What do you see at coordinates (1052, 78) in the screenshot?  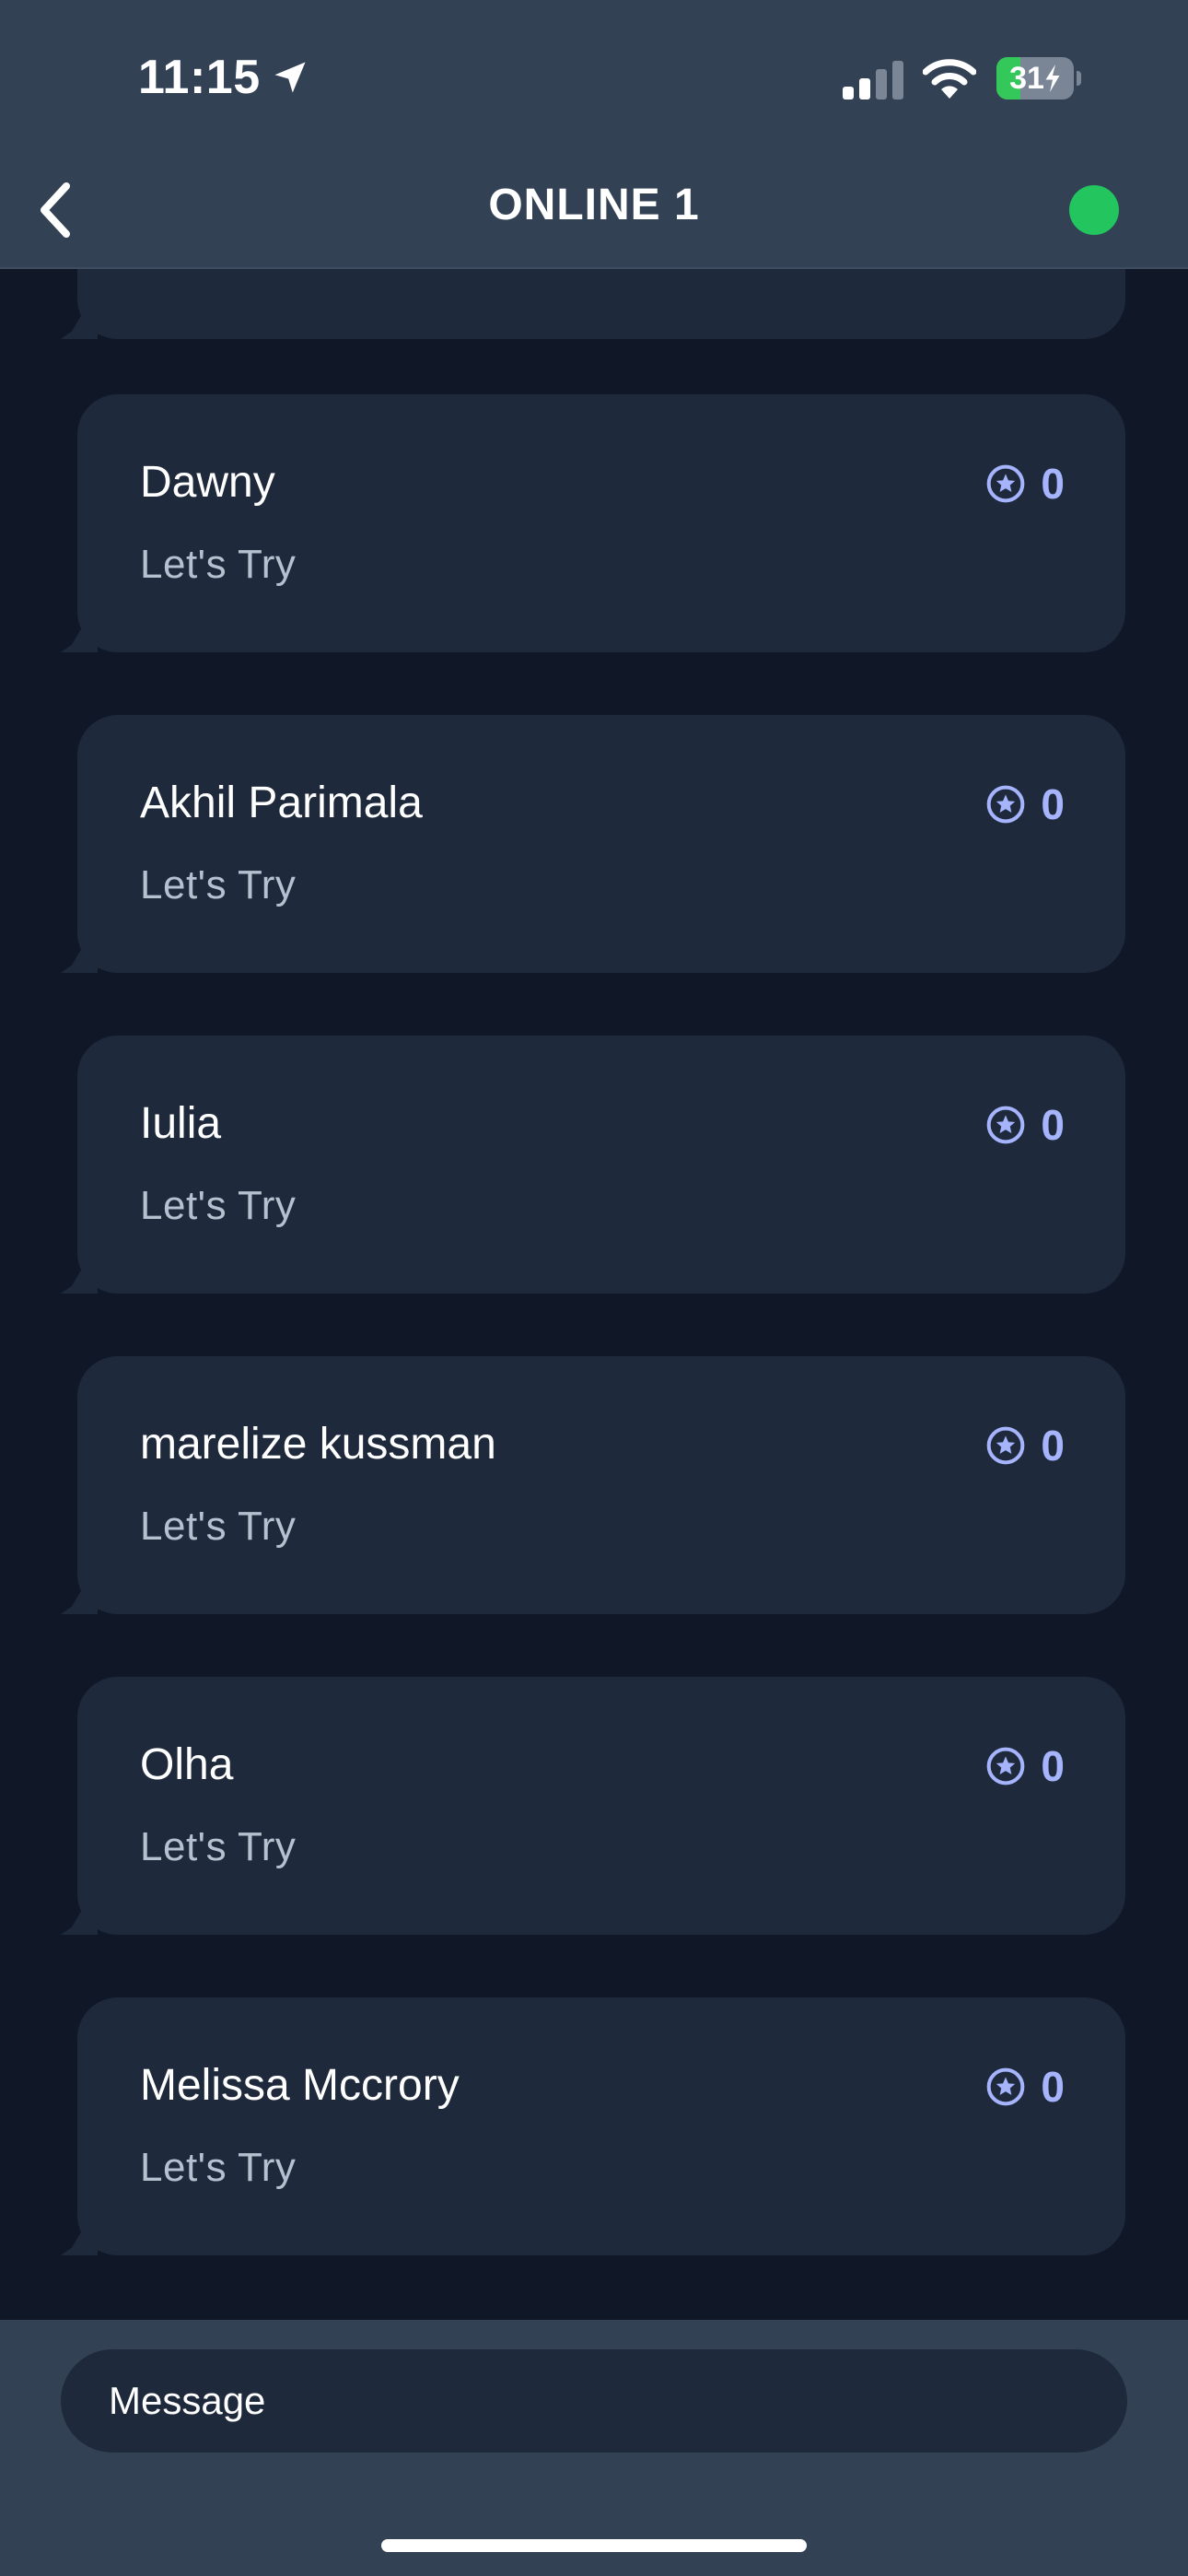 I see `charging-bolt-icon` at bounding box center [1052, 78].